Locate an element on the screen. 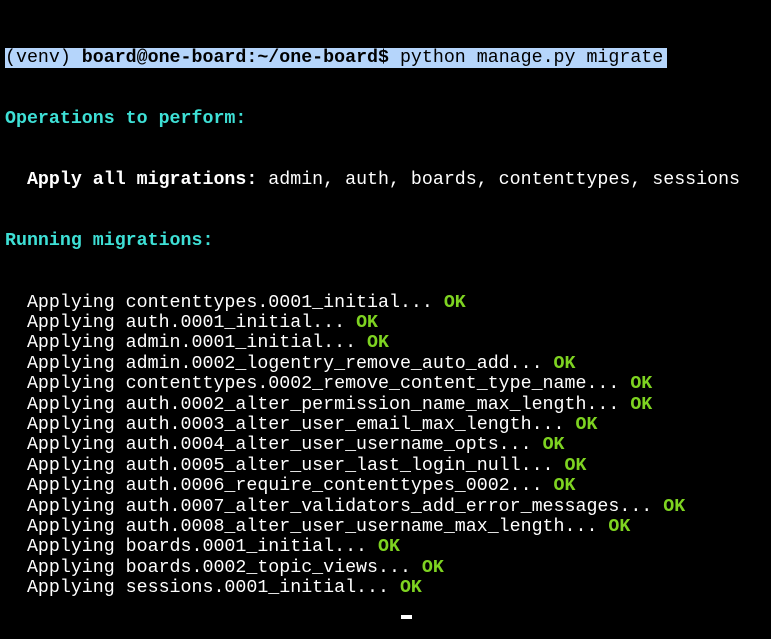 The height and width of the screenshot is (639, 771). migration-line: Applying boards.0001_initial... OK is located at coordinates (372, 547).